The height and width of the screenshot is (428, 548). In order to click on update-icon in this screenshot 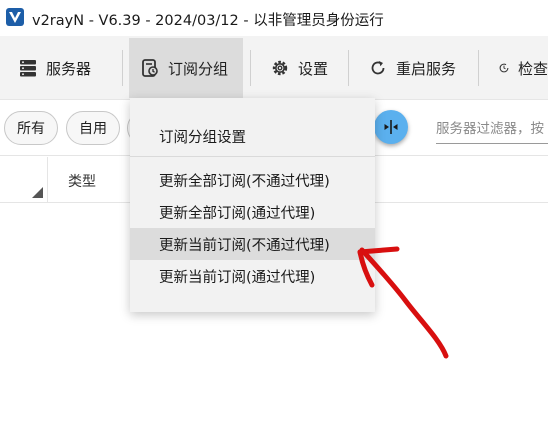, I will do `click(504, 68)`.